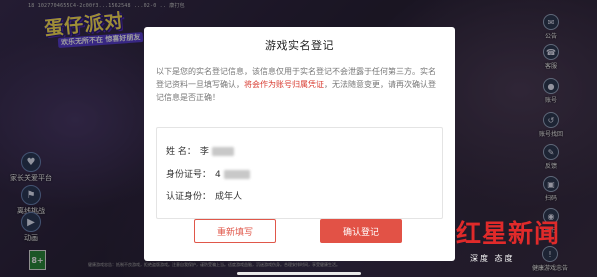 This screenshot has width=597, height=277. I want to click on confirm-register-button: 确认登记, so click(361, 231).